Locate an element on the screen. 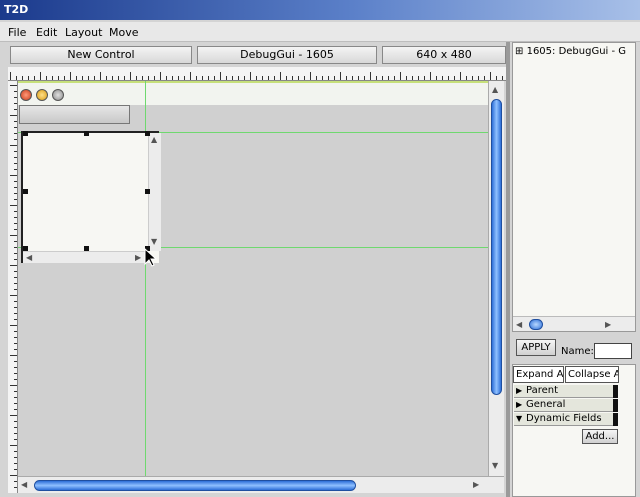 Image resolution: width=640 pixels, height=497 pixels. control-title-bar is located at coordinates (74, 114).